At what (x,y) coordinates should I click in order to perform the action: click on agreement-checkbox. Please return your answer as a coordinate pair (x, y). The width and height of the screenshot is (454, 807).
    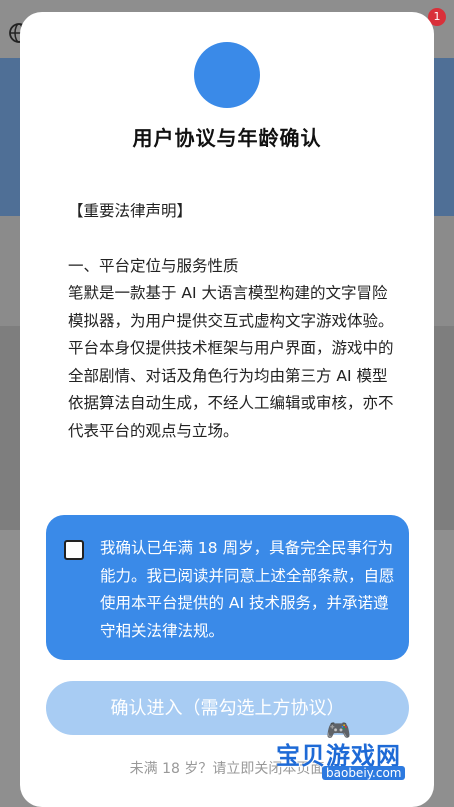
    Looking at the image, I should click on (74, 550).